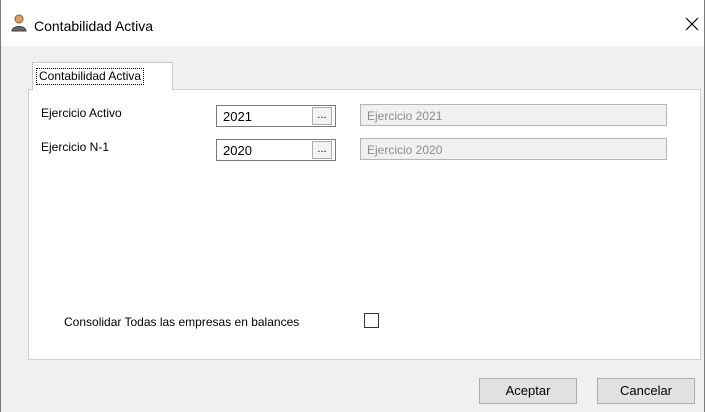  I want to click on close-button, so click(692, 24).